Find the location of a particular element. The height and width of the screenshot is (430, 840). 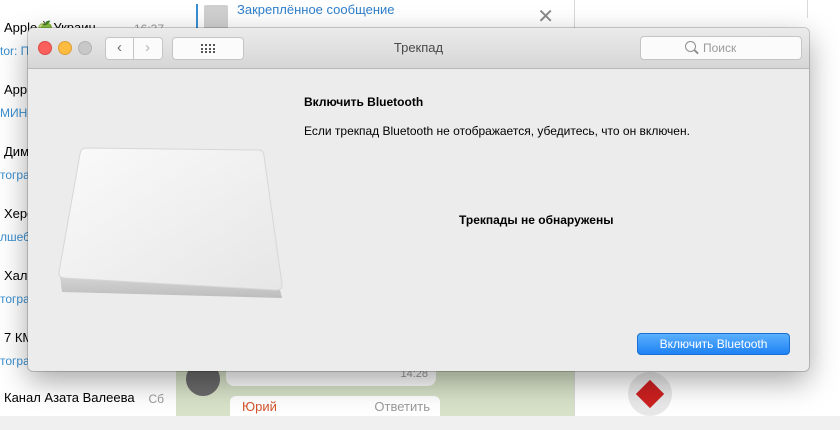

pinned-accent-bar is located at coordinates (197, 17).